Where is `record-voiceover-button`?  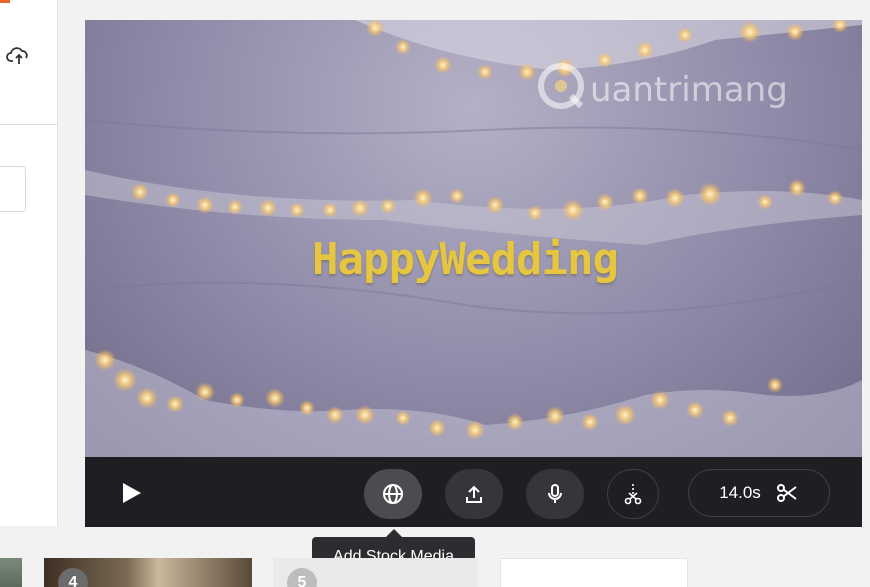 record-voiceover-button is located at coordinates (555, 494).